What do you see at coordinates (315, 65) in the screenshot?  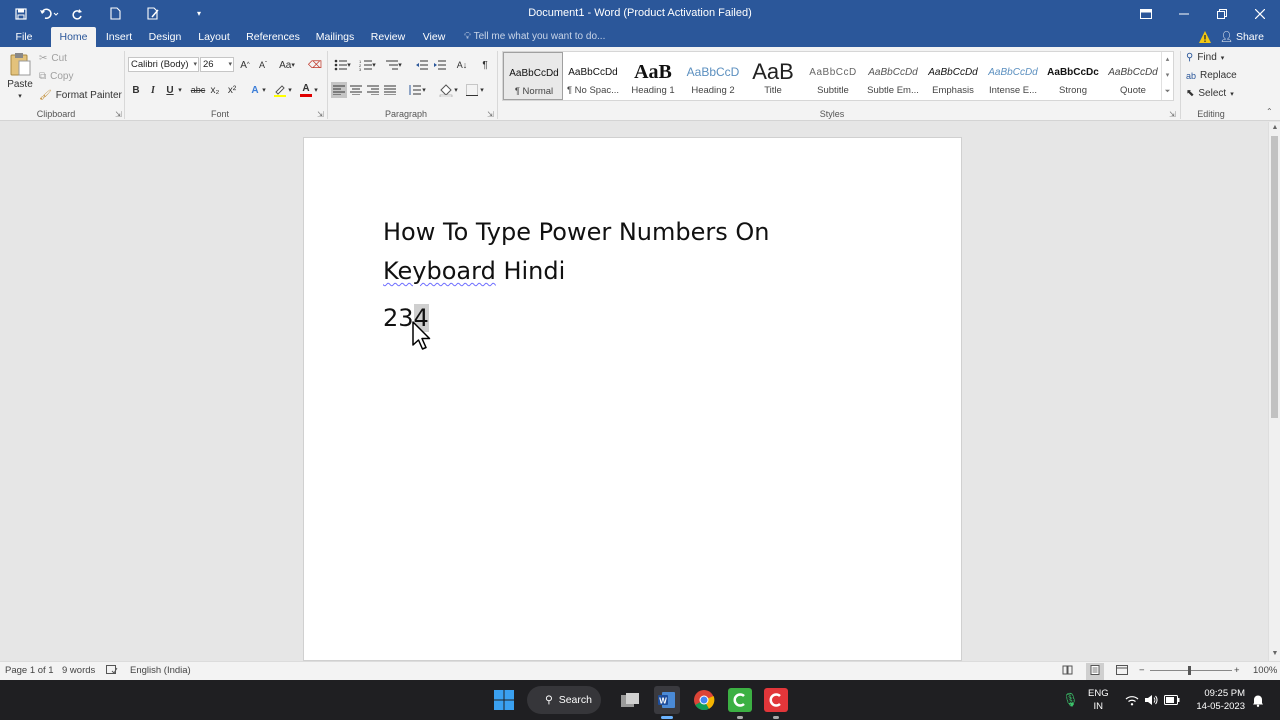 I see `clear-formatting-icon: ⌫` at bounding box center [315, 65].